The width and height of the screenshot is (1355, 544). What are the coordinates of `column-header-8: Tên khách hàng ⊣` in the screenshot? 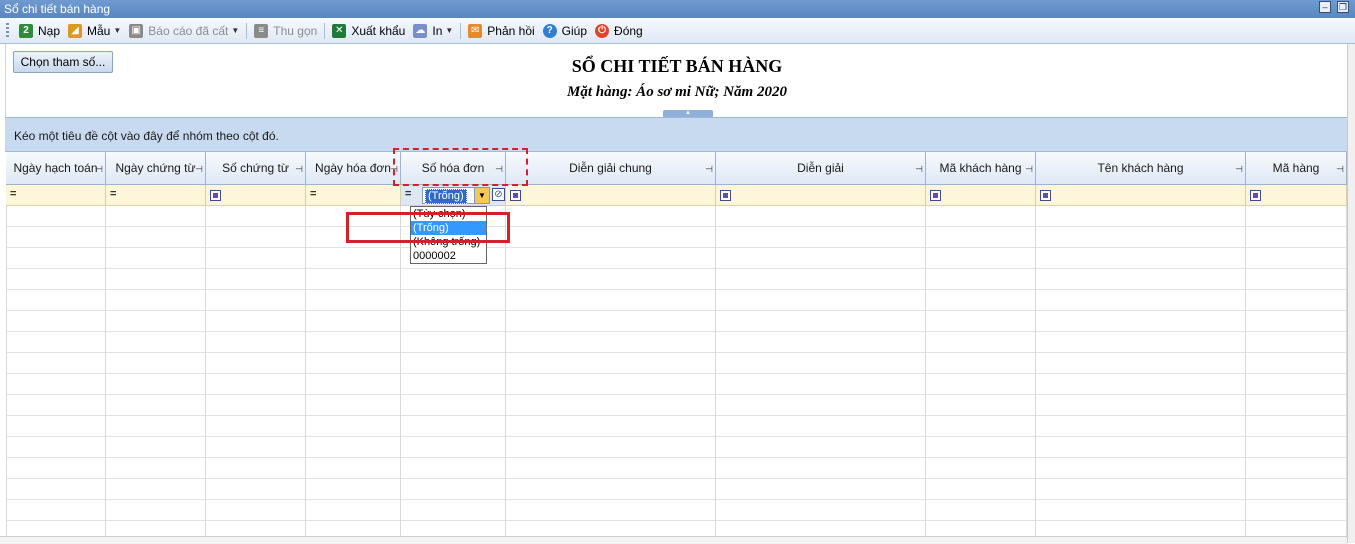 It's located at (1141, 168).